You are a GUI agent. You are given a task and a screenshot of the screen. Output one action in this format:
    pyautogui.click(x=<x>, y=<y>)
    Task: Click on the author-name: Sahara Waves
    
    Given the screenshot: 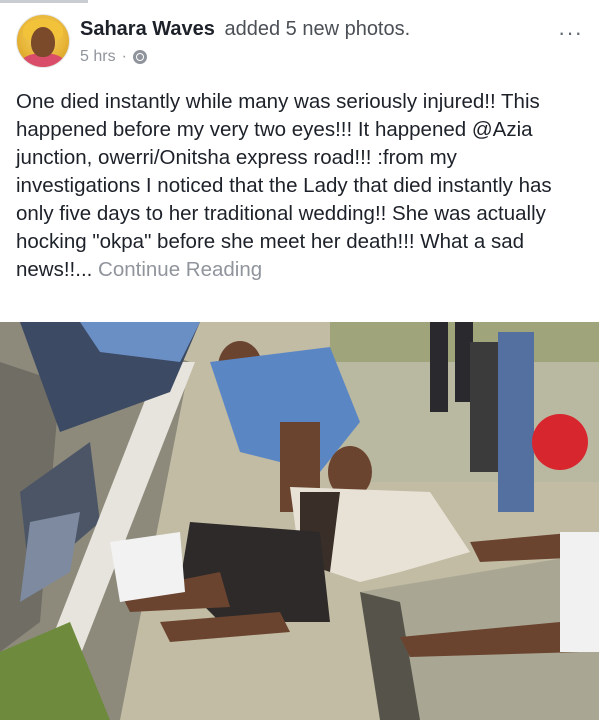 What is the action you would take?
    pyautogui.click(x=147, y=29)
    